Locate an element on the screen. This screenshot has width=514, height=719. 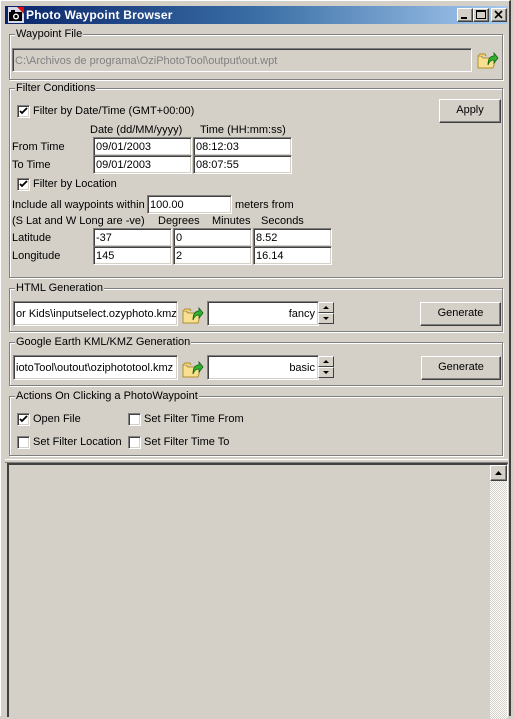
filter-by-datetime-checkbox is located at coordinates (23, 111).